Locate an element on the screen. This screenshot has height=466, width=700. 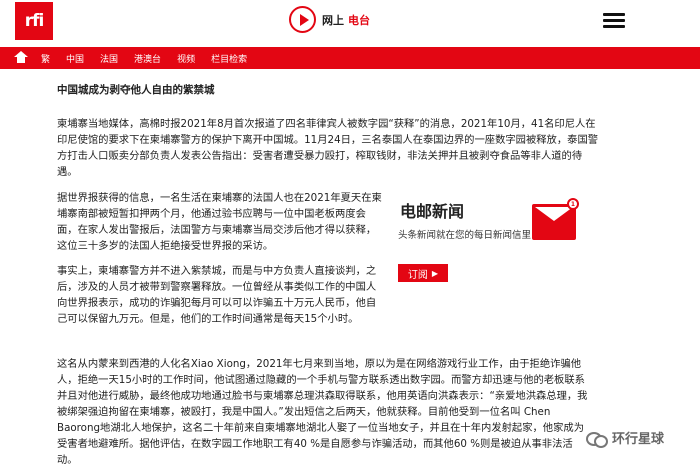
radio-label-online: 网上 is located at coordinates (333, 20).